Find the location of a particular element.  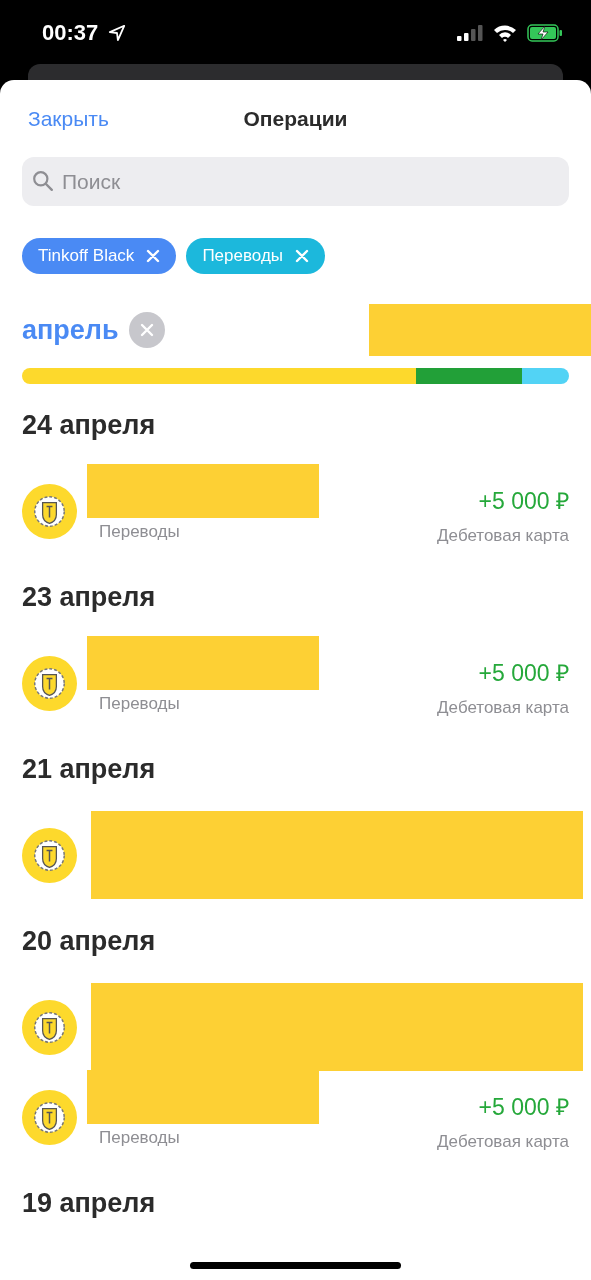

location-arrow-icon is located at coordinates (117, 33).